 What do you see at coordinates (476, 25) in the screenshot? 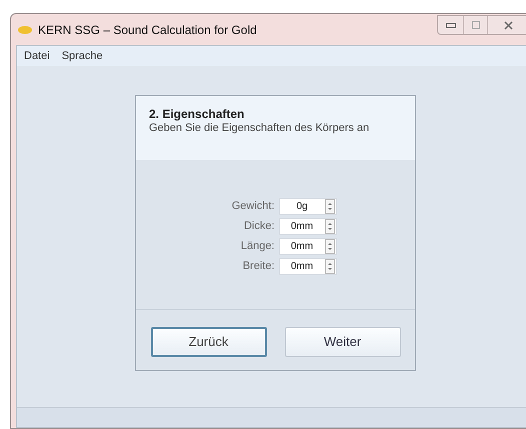
I see `maximize-icon` at bounding box center [476, 25].